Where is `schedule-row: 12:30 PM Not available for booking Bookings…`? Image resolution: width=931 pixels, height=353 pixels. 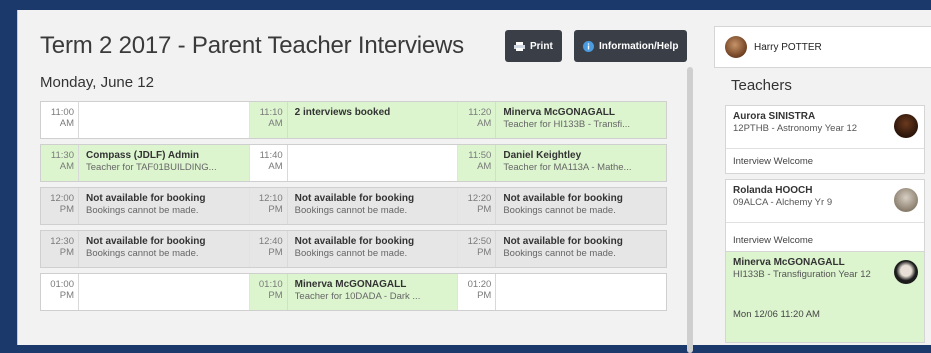
schedule-row: 12:30 PM Not available for booking Bookings… is located at coordinates (353, 249).